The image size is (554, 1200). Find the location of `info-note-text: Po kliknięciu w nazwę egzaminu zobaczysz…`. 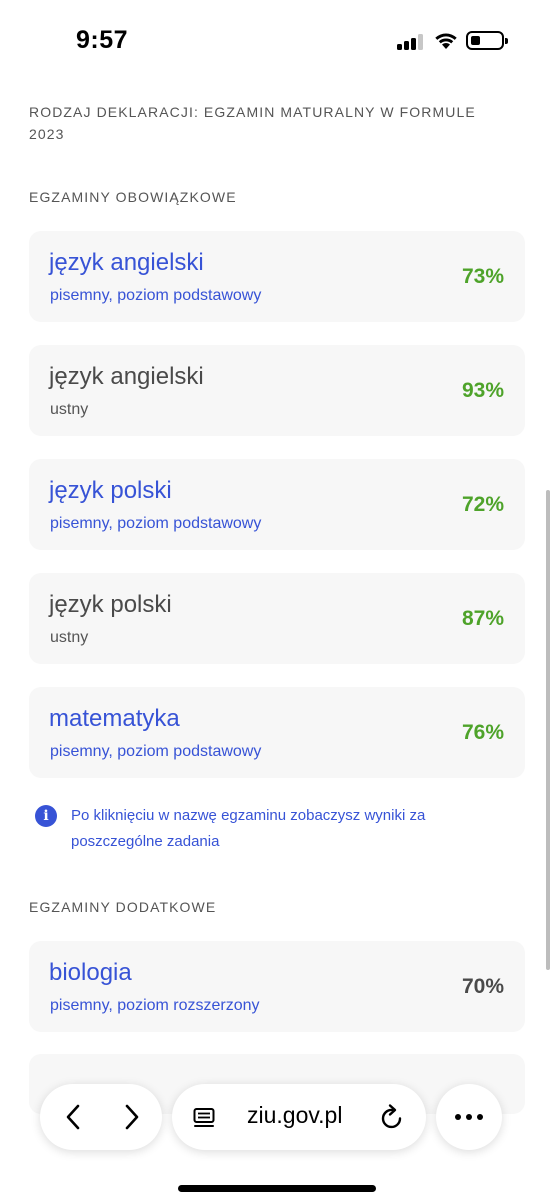

info-note-text: Po kliknięciu w nazwę egzaminu zobaczysz… is located at coordinates (248, 828).